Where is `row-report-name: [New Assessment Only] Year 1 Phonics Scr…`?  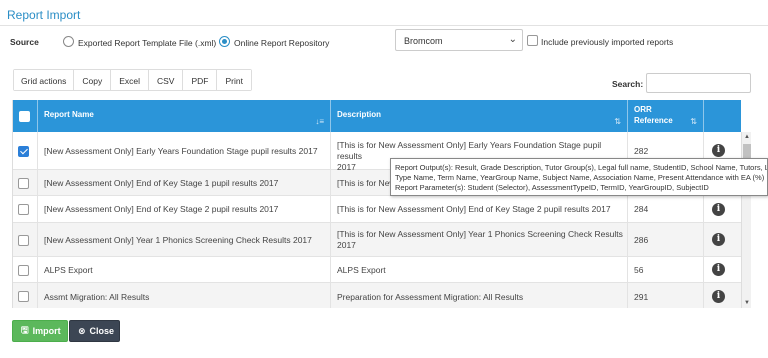
row-report-name: [New Assessment Only] Year 1 Phonics Scr… is located at coordinates (178, 240).